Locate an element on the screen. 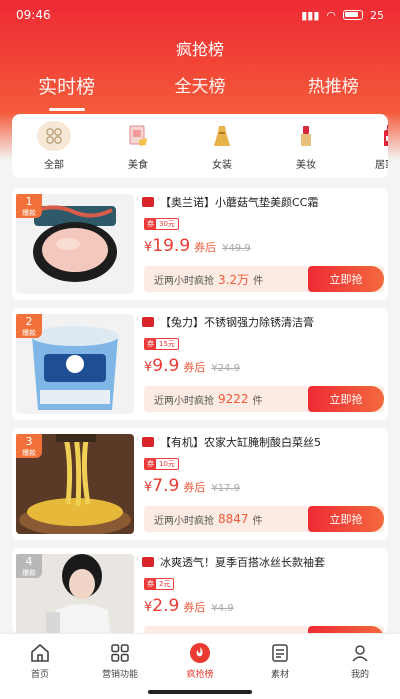  category-label: 全部 is located at coordinates (54, 165).